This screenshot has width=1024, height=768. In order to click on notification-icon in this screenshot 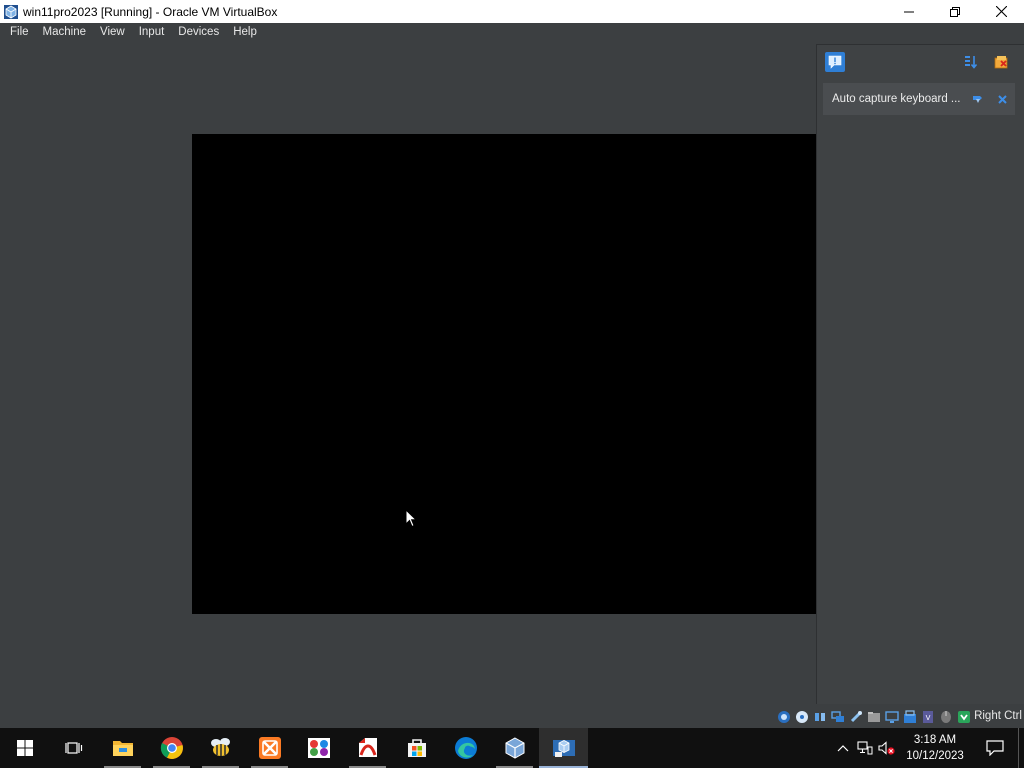, I will do `click(995, 748)`.